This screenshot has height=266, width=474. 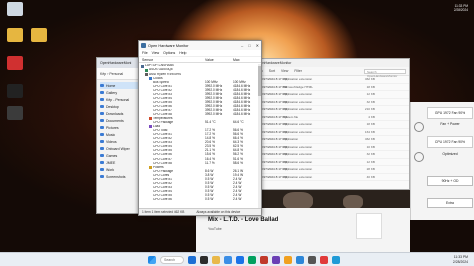 What do you see at coordinates (200, 175) in the screenshot?
I see `sensor-row: CPU Cores 3.8 W 19.4 W` at bounding box center [200, 175].